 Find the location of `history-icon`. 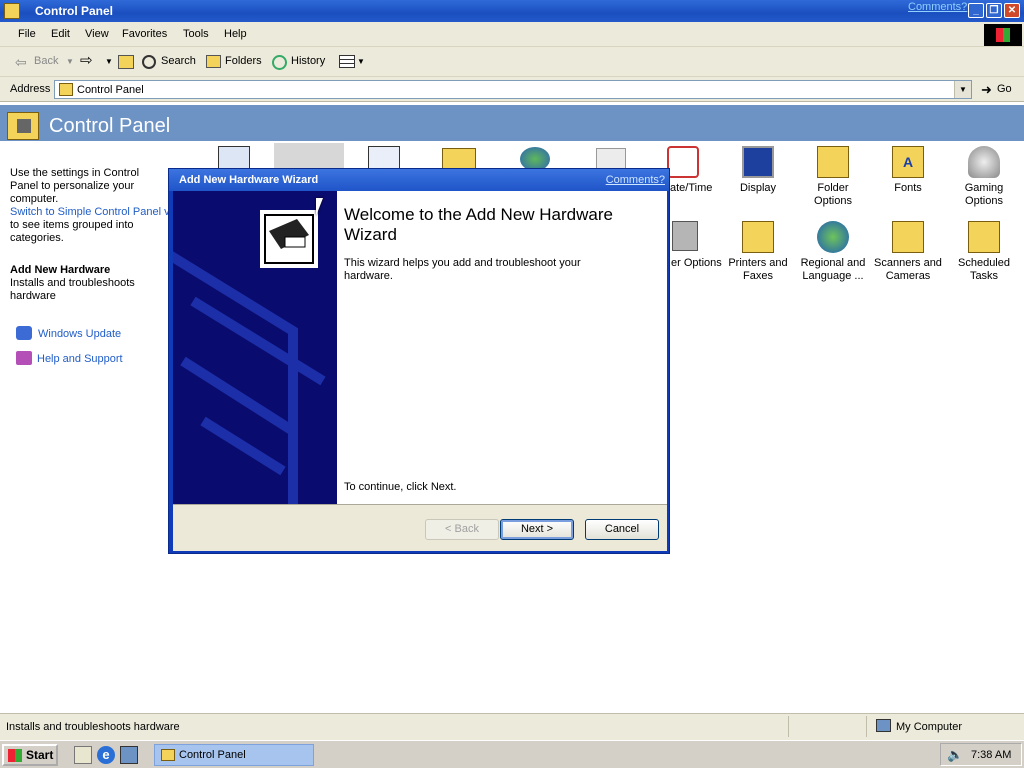

history-icon is located at coordinates (279, 62).